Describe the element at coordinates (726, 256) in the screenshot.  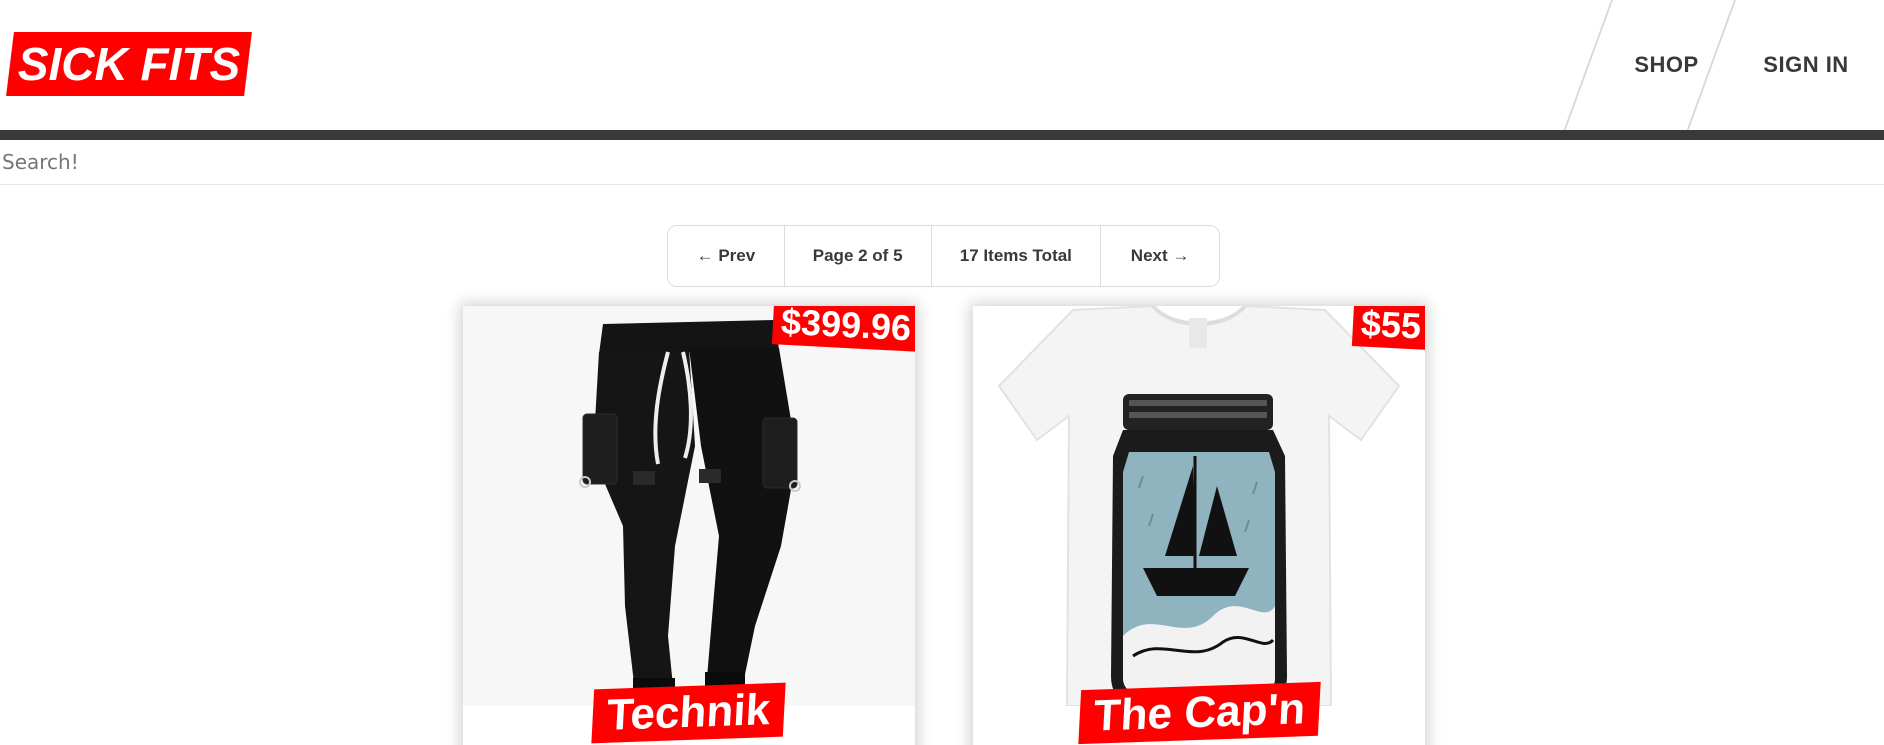
I see `prev-page-link: ← Prev` at that location.